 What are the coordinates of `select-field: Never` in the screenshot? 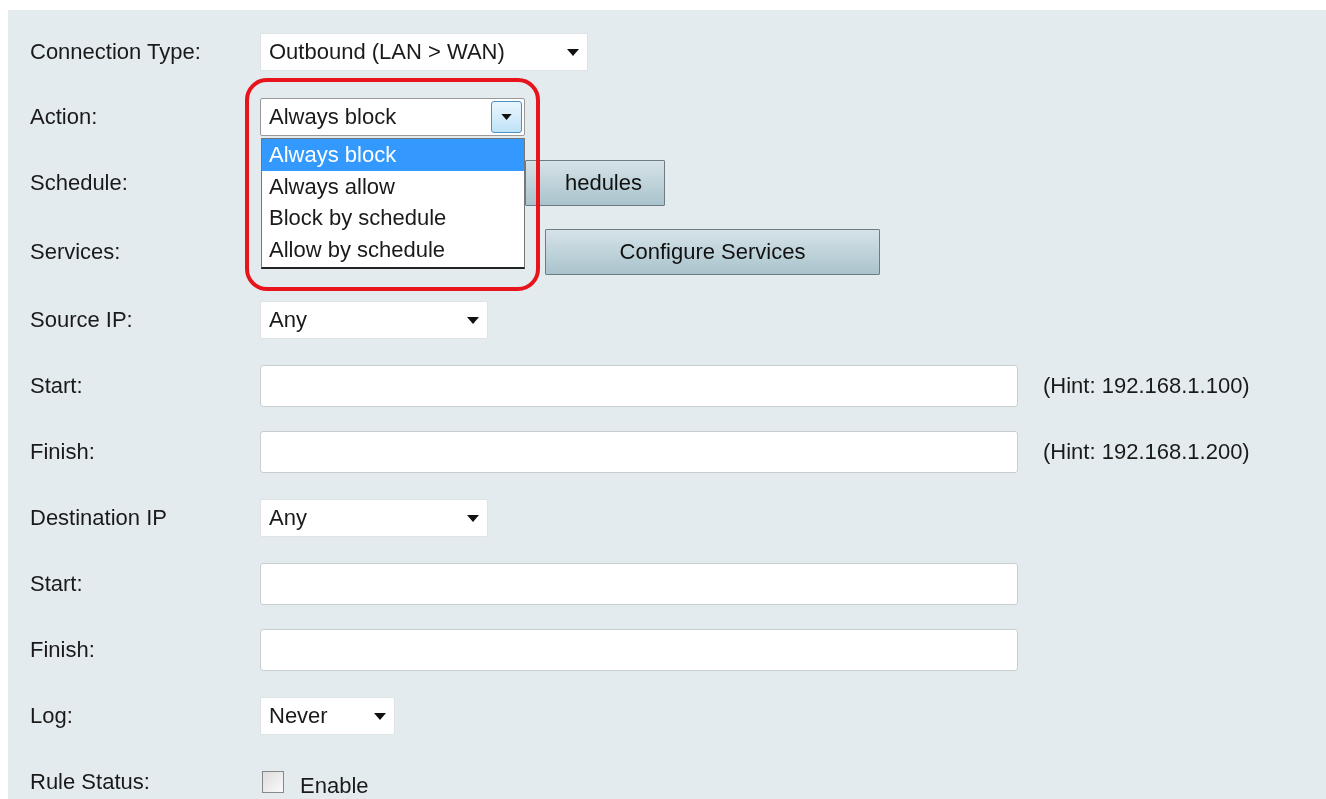 It's located at (327, 716).